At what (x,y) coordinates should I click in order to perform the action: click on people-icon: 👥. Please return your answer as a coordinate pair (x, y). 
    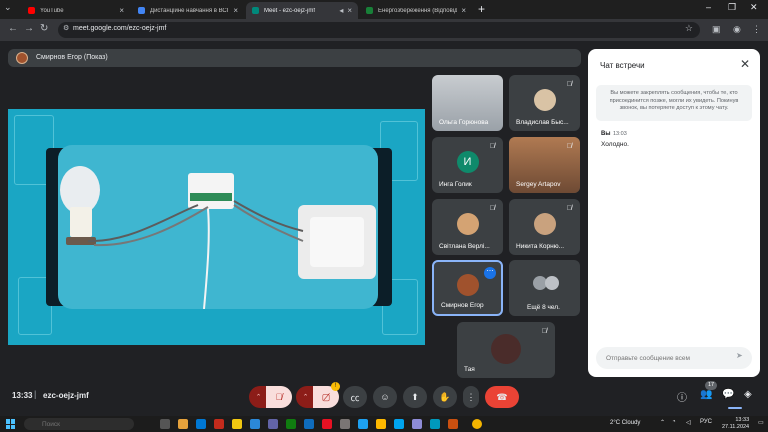
    Looking at the image, I should click on (706, 394).